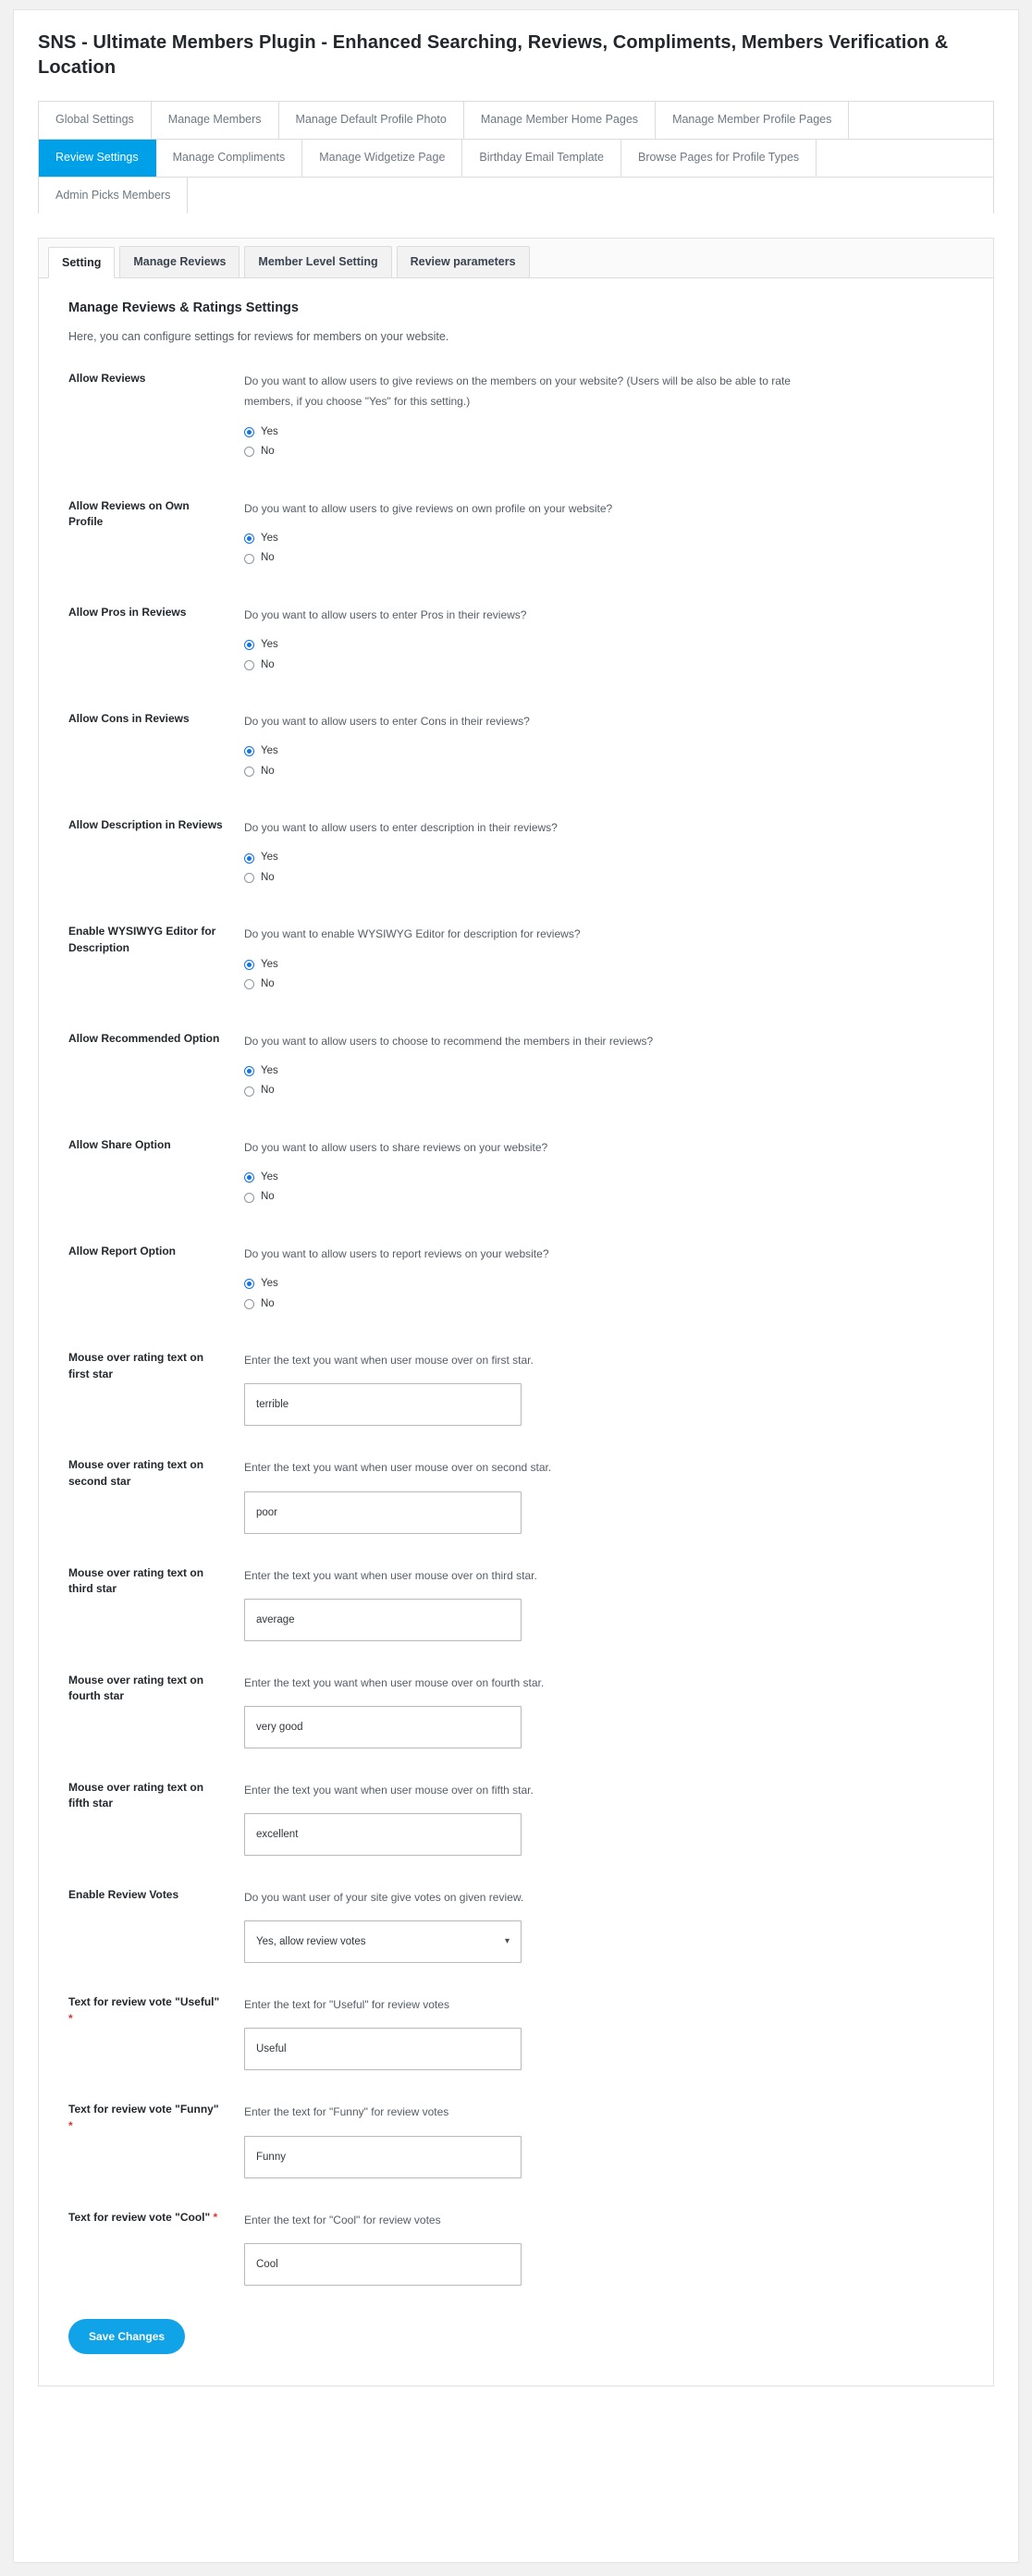 This screenshot has width=1032, height=2576. I want to click on setting-label-text: Allow Pros in Reviews, so click(127, 612).